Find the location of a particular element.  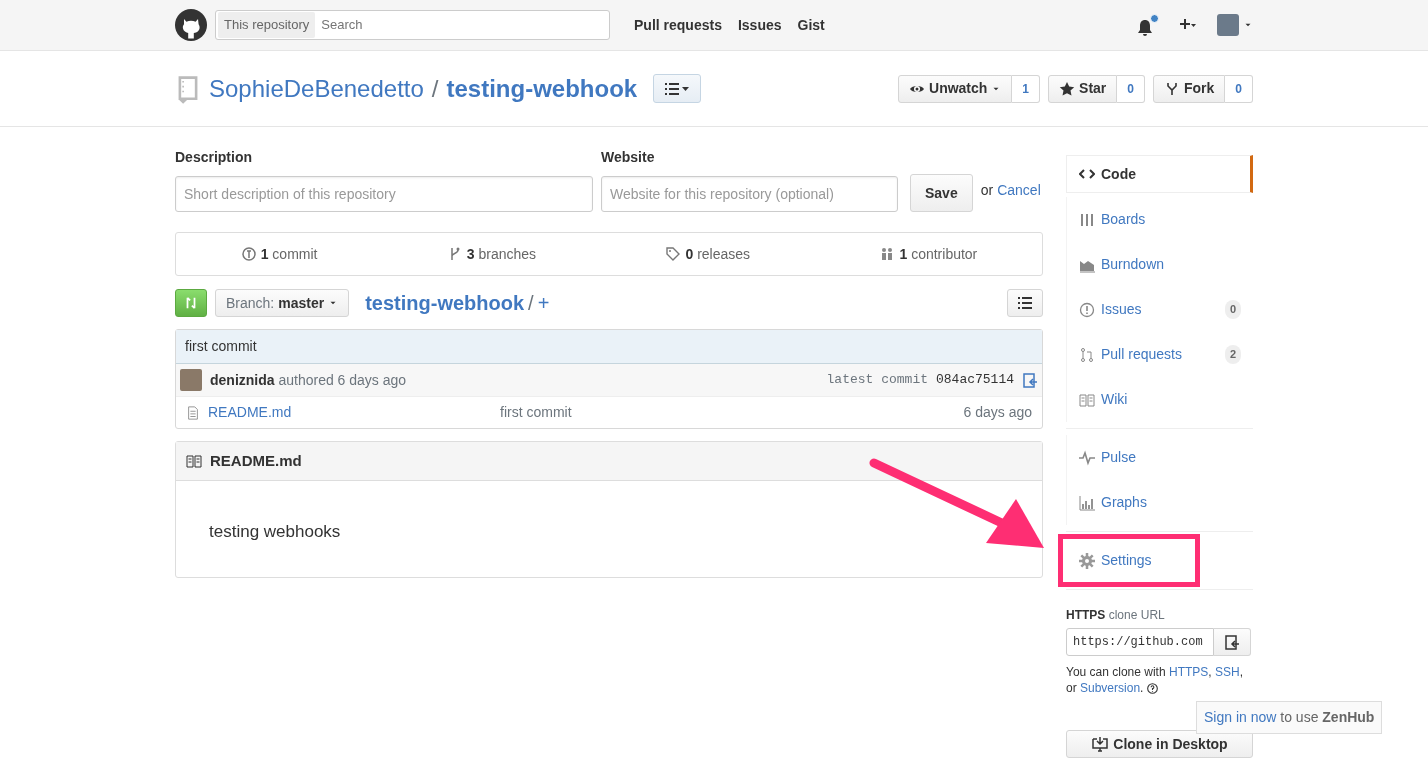

file-icon is located at coordinates (193, 412).